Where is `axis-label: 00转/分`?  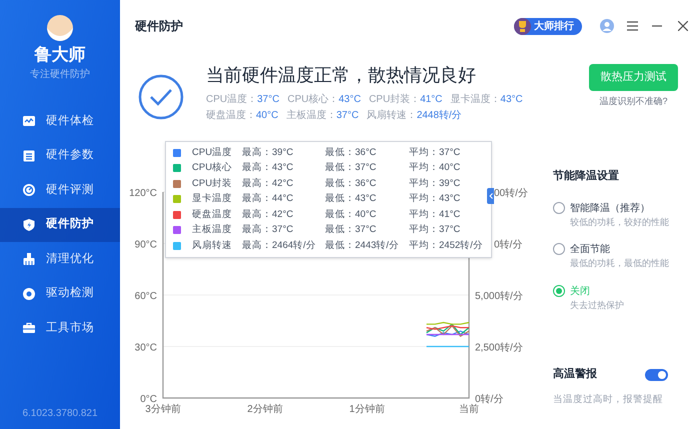 axis-label: 00转/分 is located at coordinates (511, 193).